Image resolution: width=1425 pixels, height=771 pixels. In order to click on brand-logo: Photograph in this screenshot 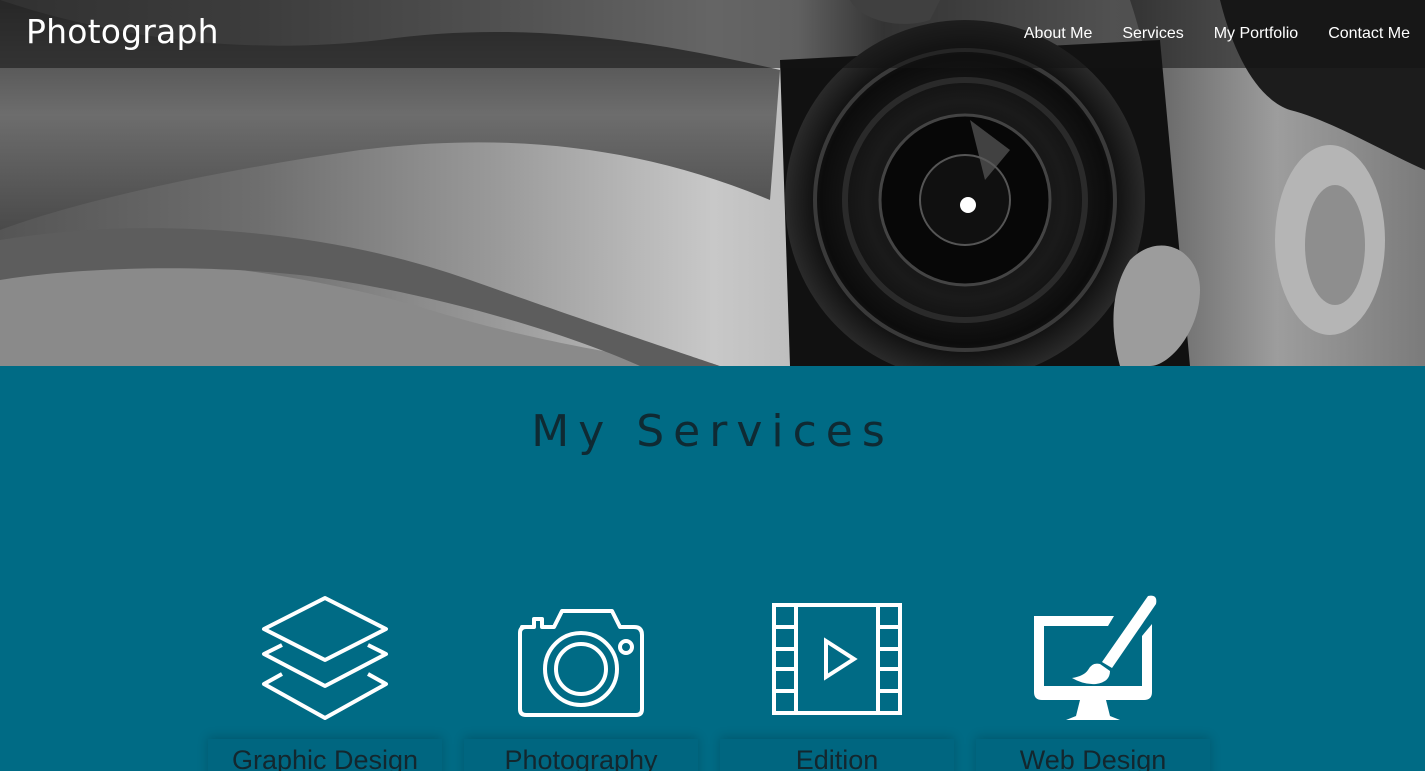, I will do `click(122, 31)`.